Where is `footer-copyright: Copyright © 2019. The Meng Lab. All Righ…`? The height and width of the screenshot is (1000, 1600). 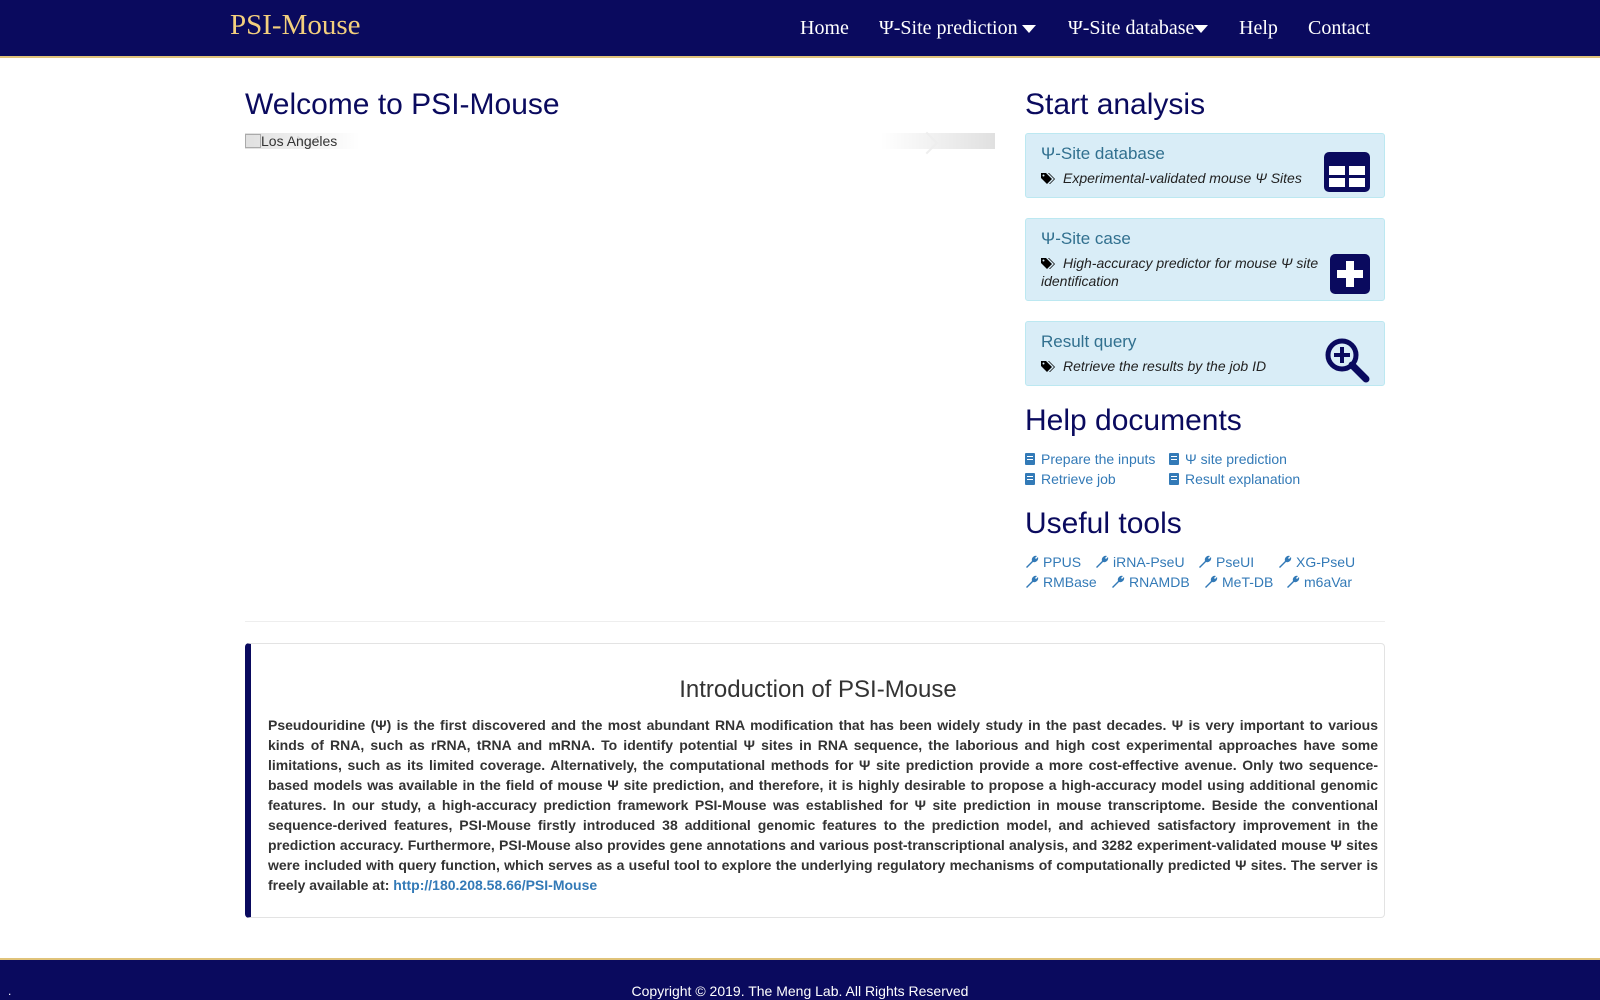 footer-copyright: Copyright © 2019. The Meng Lab. All Righ… is located at coordinates (800, 991).